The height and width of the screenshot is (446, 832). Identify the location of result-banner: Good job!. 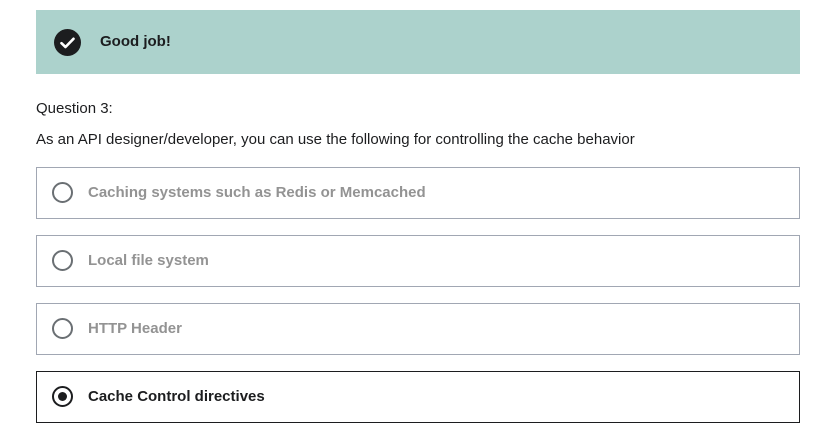
(418, 42).